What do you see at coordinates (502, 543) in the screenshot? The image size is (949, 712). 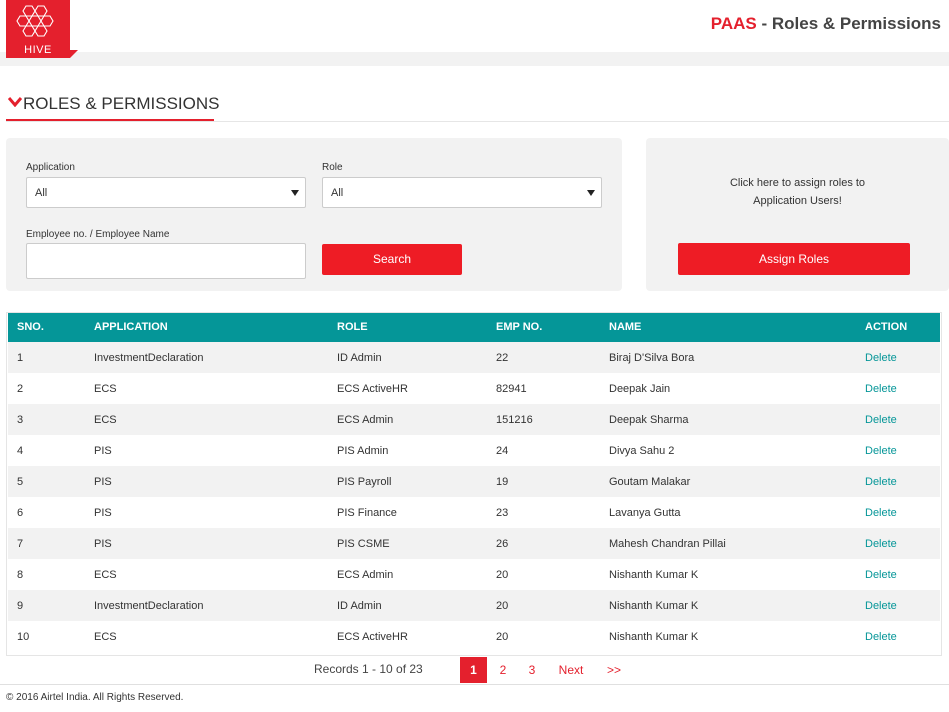 I see `cell-emp-no: 26` at bounding box center [502, 543].